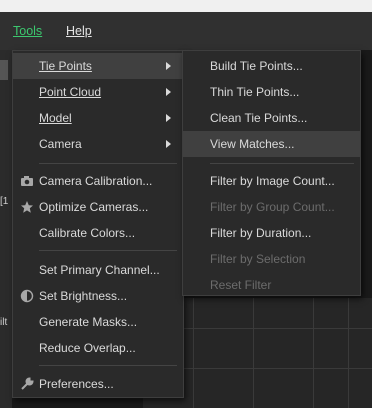 The image size is (372, 408). Describe the element at coordinates (98, 118) in the screenshot. I see `menu-item-model: Model` at that location.